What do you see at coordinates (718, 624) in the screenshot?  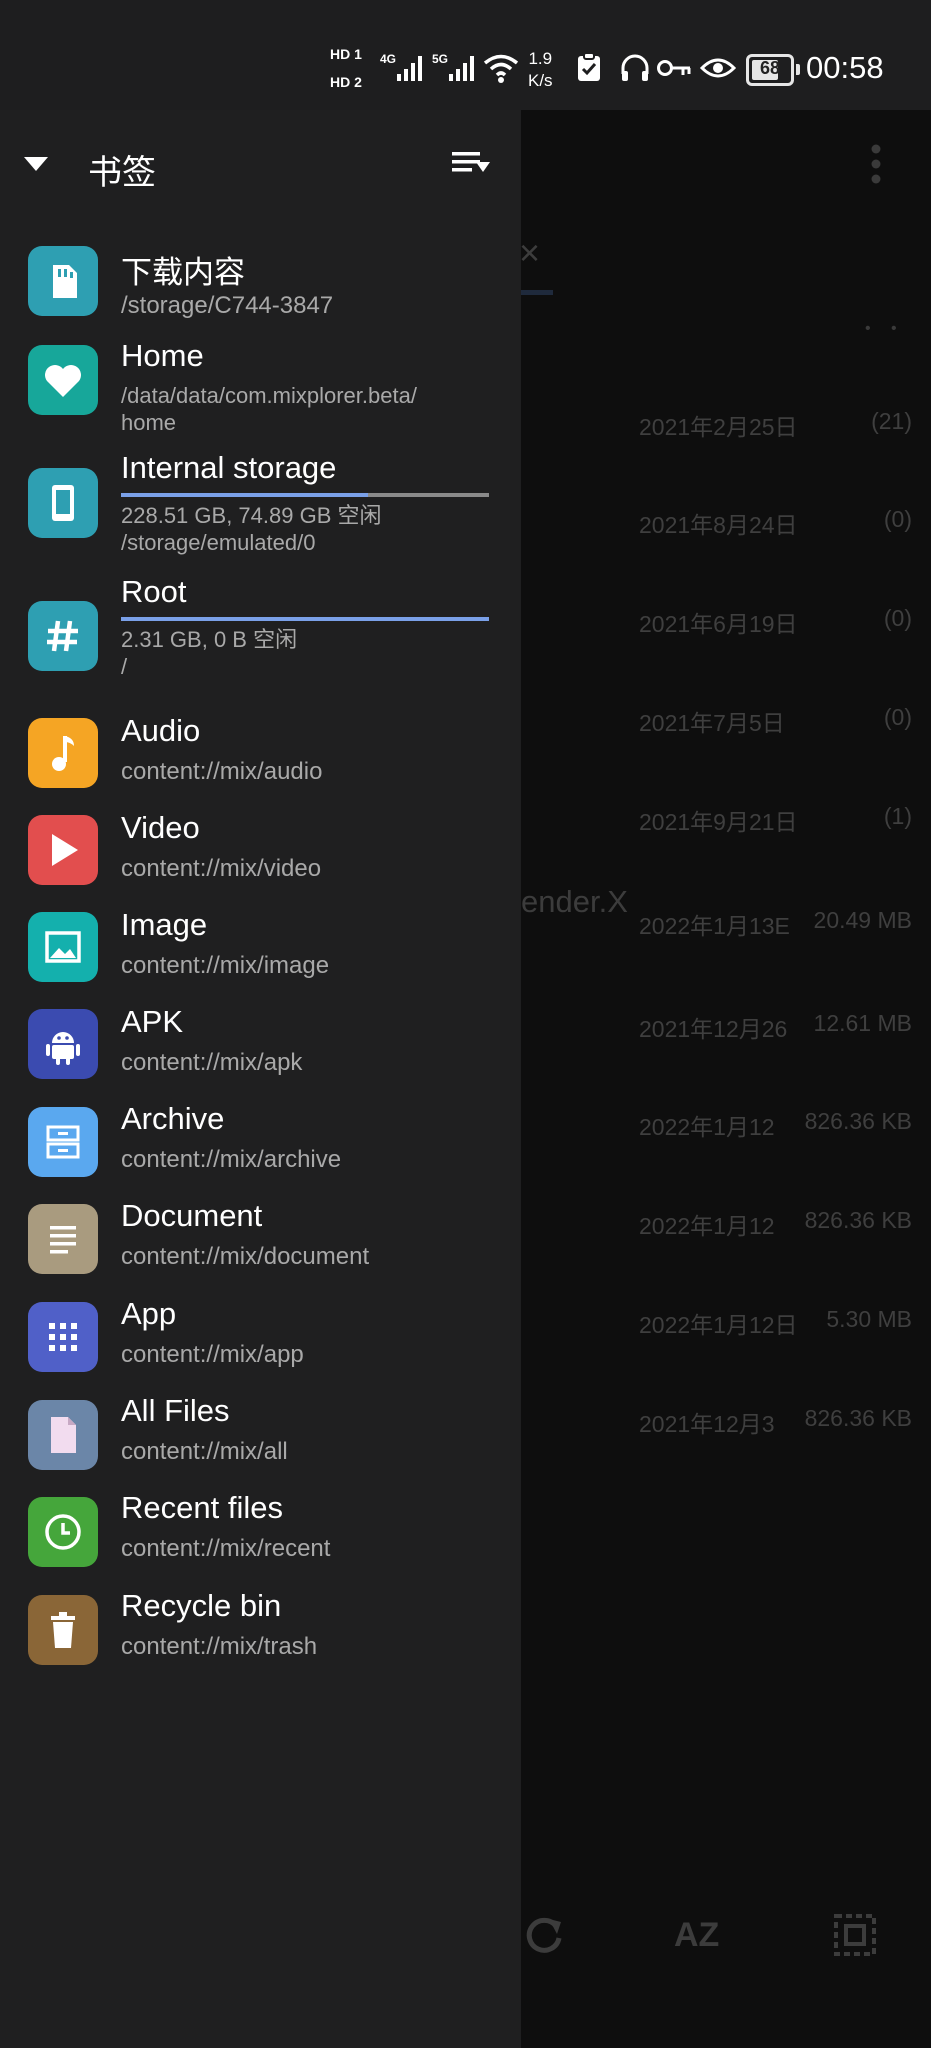 I see `item-date: 2021年6月19日` at bounding box center [718, 624].